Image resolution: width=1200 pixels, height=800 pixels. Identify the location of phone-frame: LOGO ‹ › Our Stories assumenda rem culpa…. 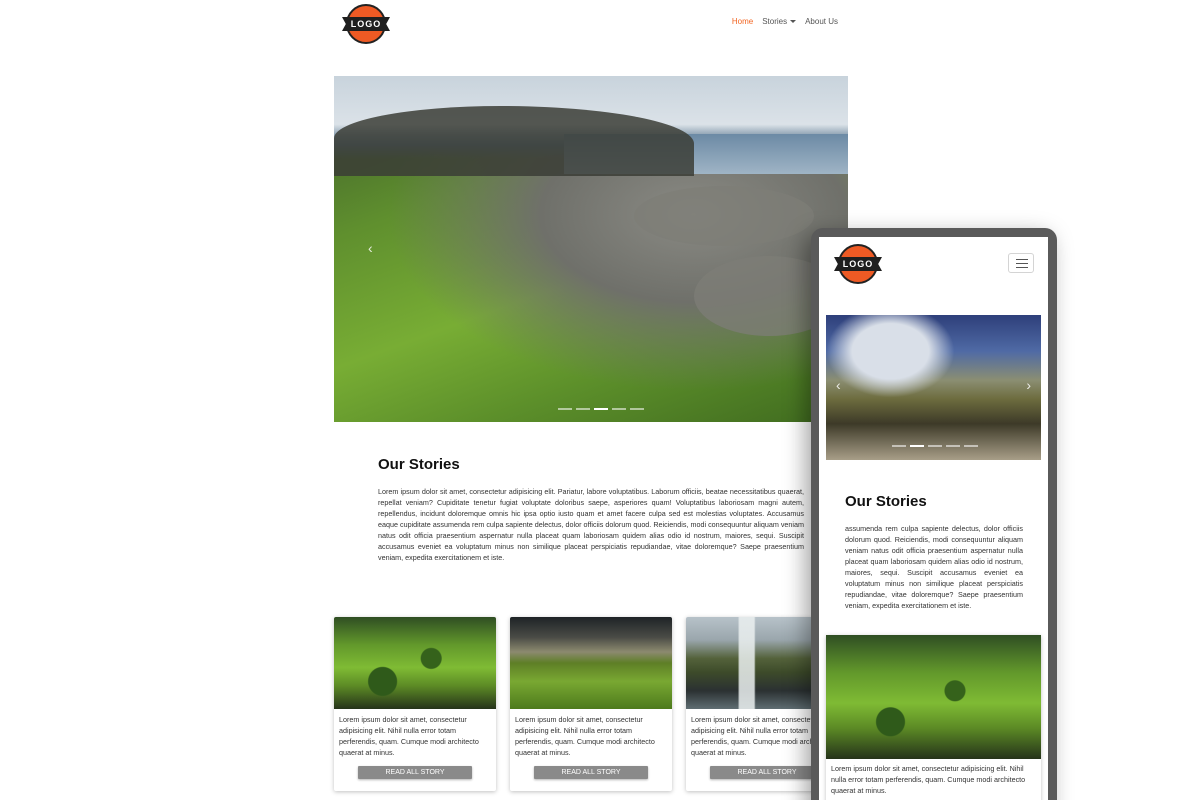
(934, 514).